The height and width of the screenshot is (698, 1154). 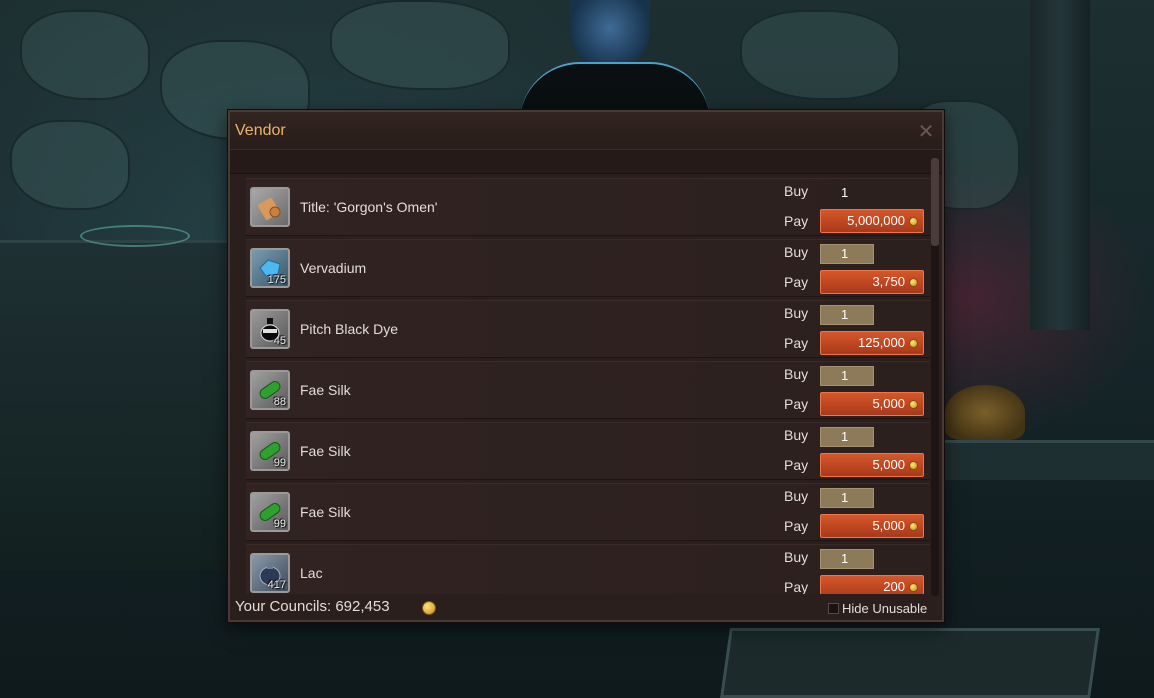 I want to click on dye-bottle-icon: 45, so click(x=270, y=329).